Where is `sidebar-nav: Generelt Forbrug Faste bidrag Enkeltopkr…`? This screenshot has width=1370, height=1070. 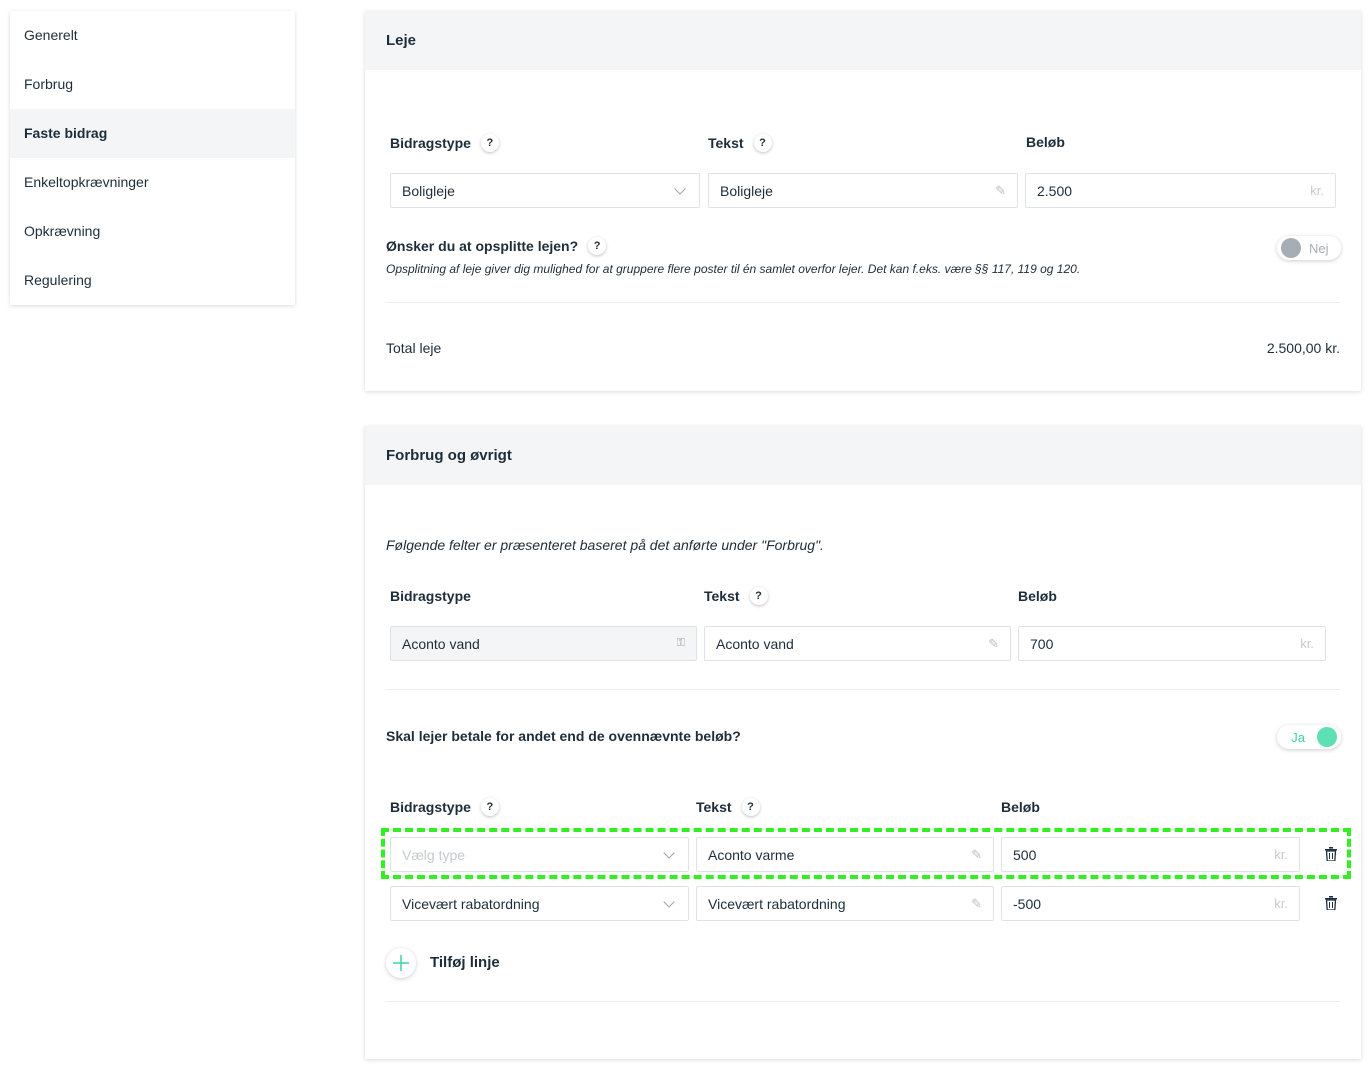
sidebar-nav: Generelt Forbrug Faste bidrag Enkeltopkr… is located at coordinates (152, 158).